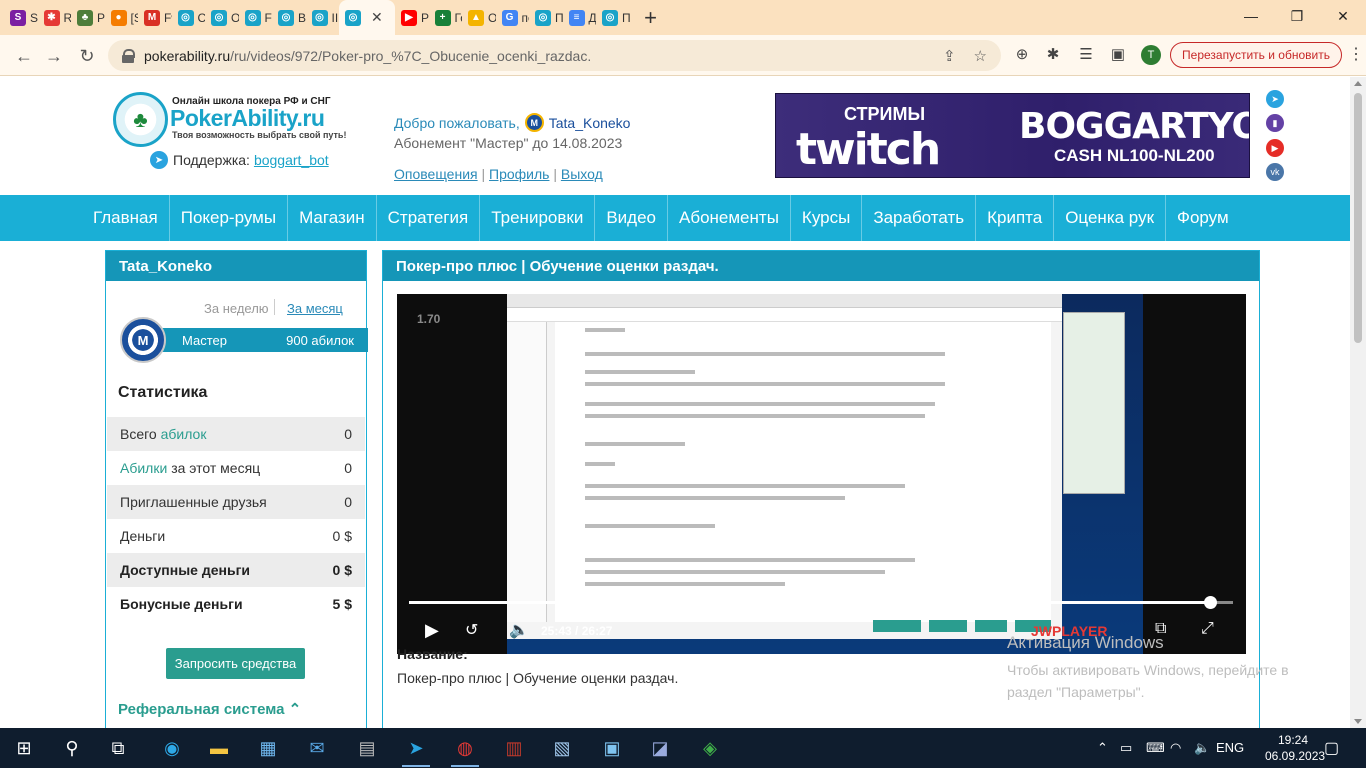 Image resolution: width=1366 pixels, height=768 pixels. I want to click on username-link: Tata_Koneko, so click(590, 123).